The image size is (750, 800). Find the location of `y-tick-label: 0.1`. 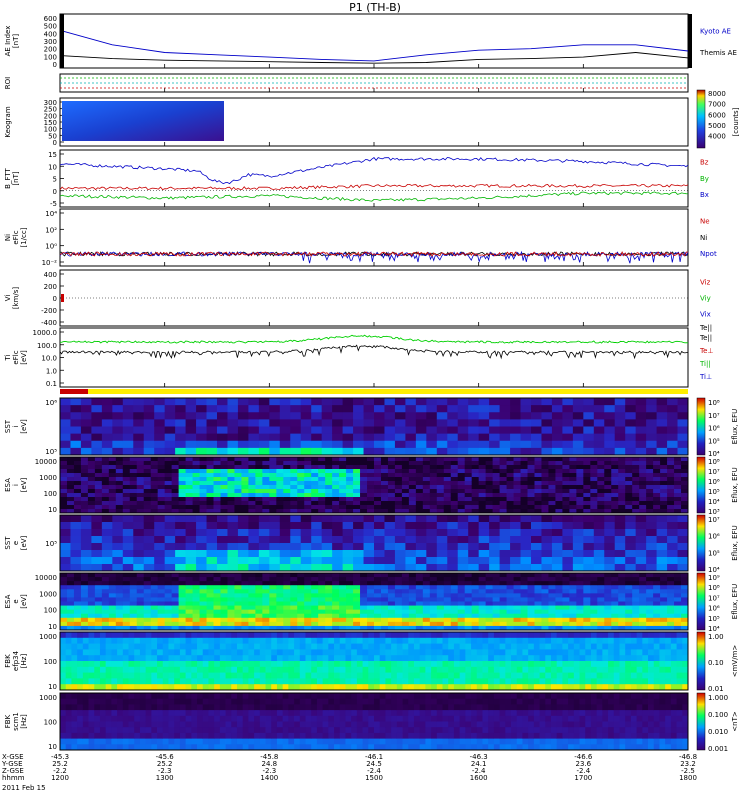

y-tick-label: 0.1 is located at coordinates (51, 384).